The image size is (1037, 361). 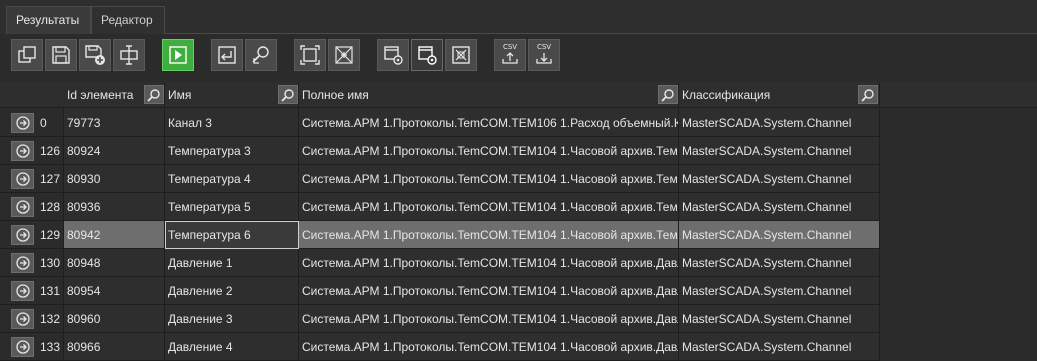 What do you see at coordinates (779, 95) in the screenshot?
I see `column-header-class: Классификация` at bounding box center [779, 95].